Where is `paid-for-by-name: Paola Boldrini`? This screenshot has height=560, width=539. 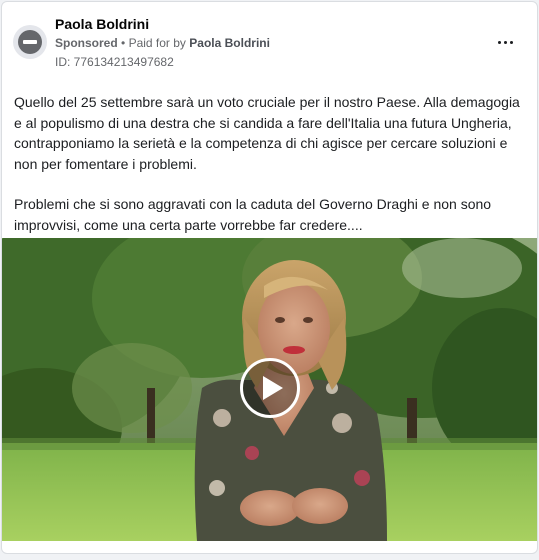 paid-for-by-name: Paola Boldrini is located at coordinates (229, 43).